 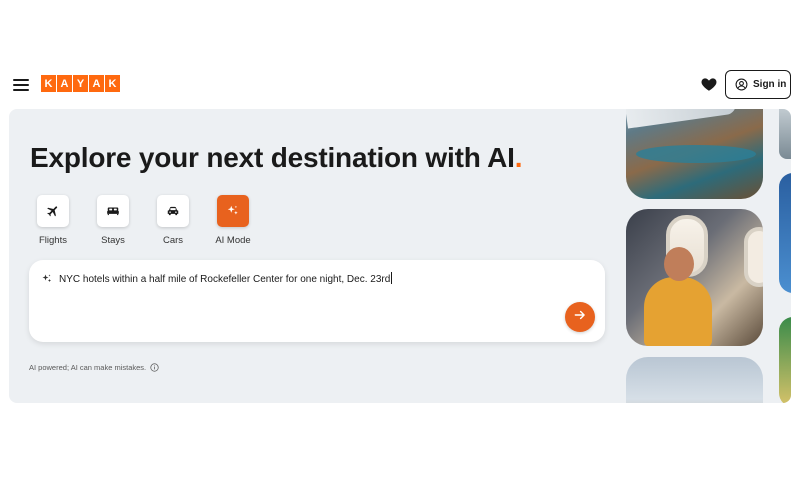 I want to click on page-title: Explore your next destination with AI., so click(x=276, y=158).